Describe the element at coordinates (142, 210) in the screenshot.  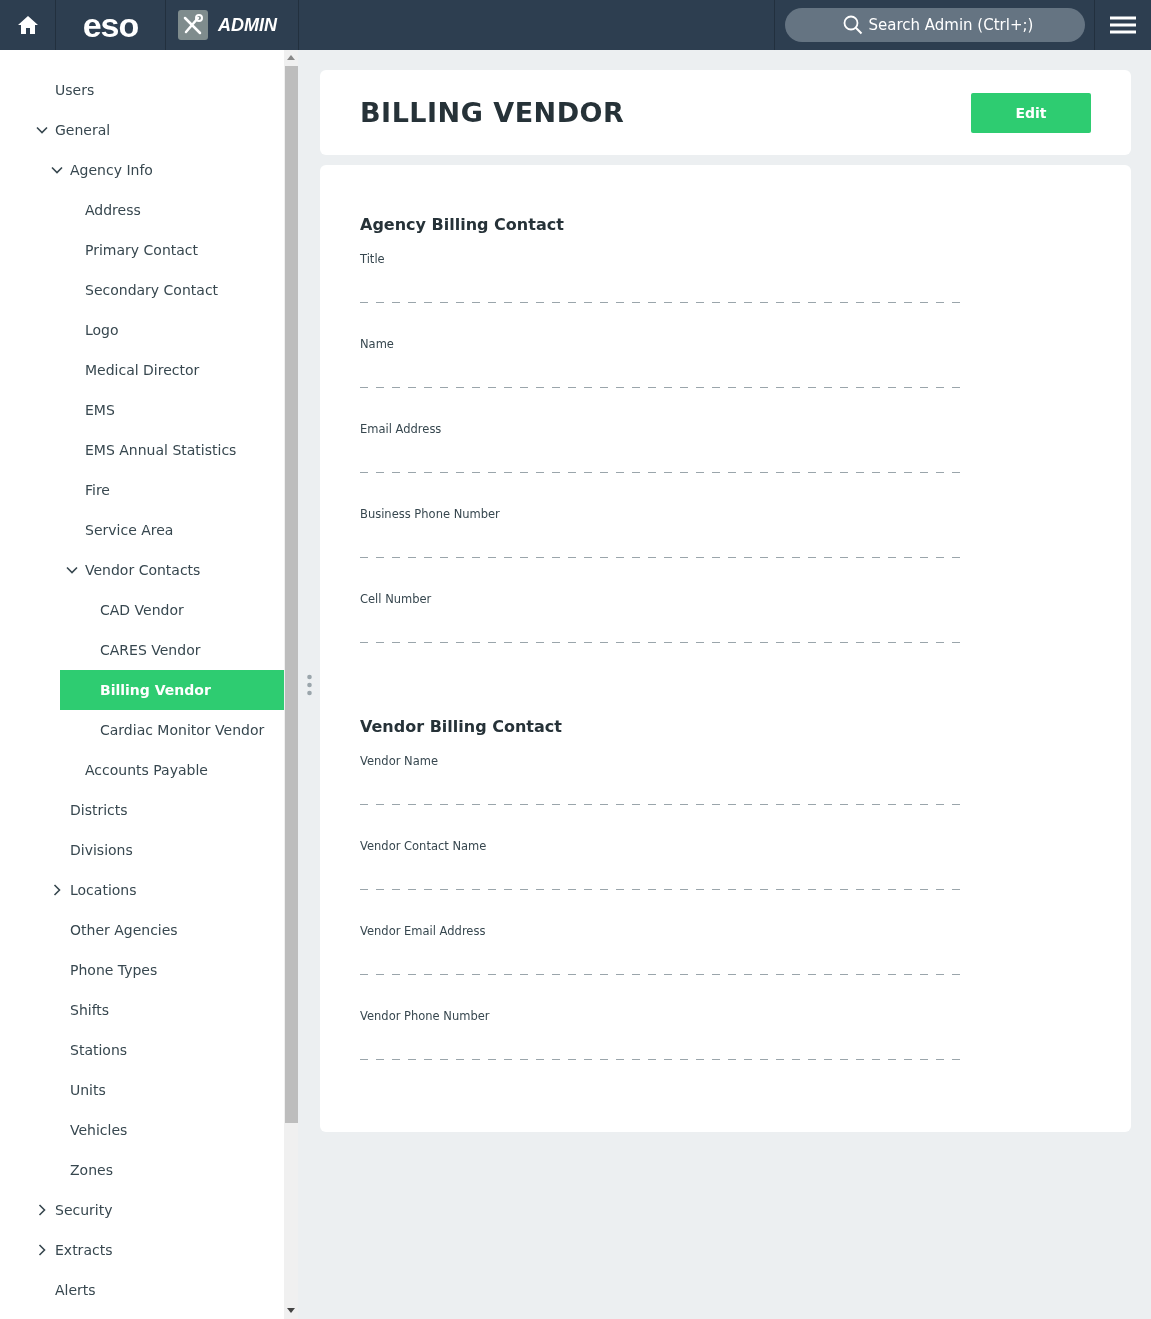
I see `sidebar-item: Address` at that location.